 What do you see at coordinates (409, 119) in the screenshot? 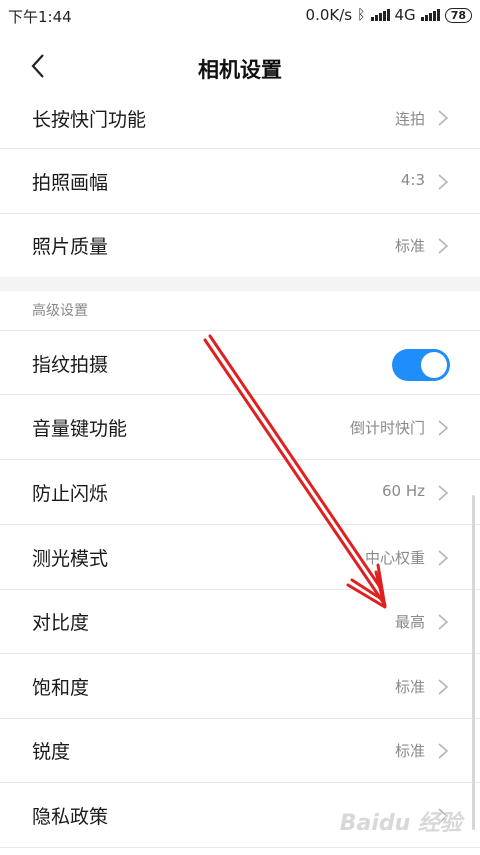
I see `row-value: 连拍` at bounding box center [409, 119].